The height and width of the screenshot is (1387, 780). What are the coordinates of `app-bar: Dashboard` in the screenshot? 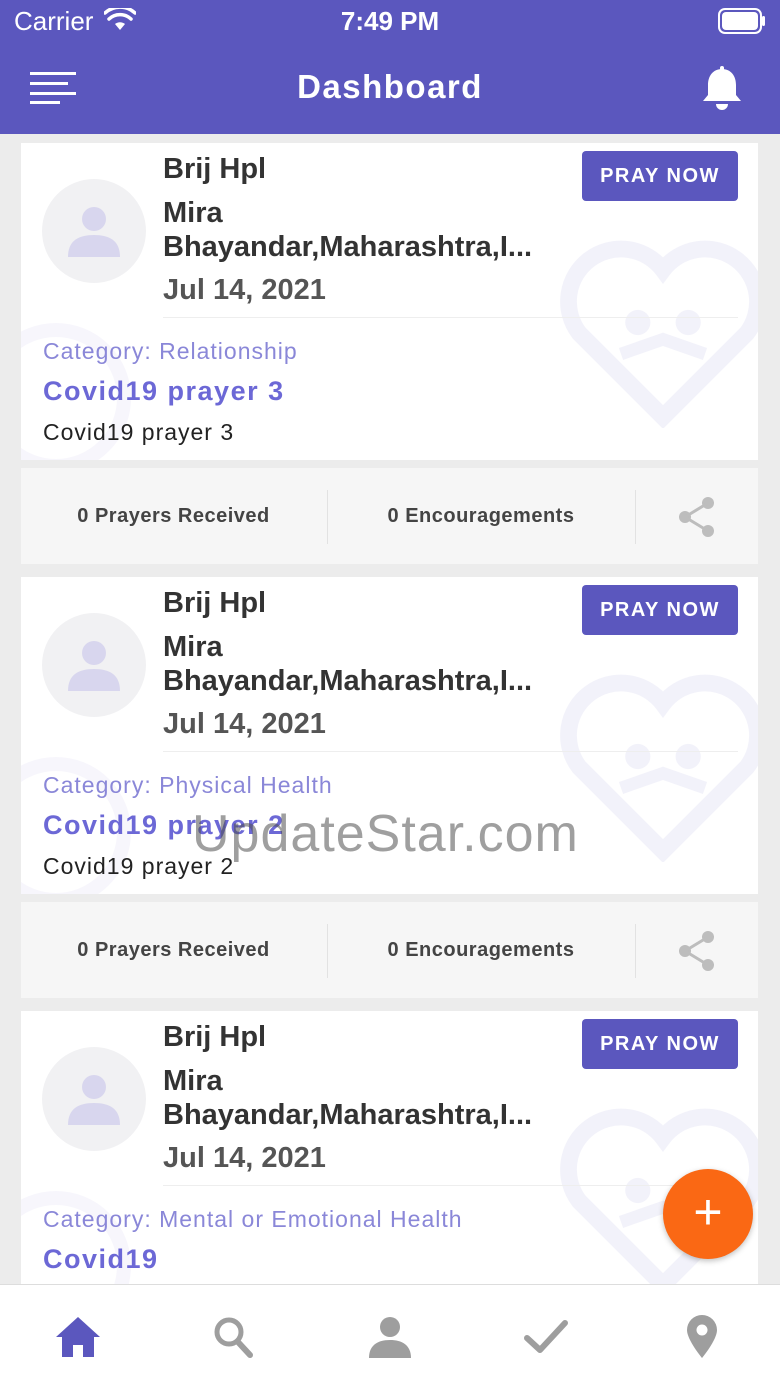 It's located at (390, 88).